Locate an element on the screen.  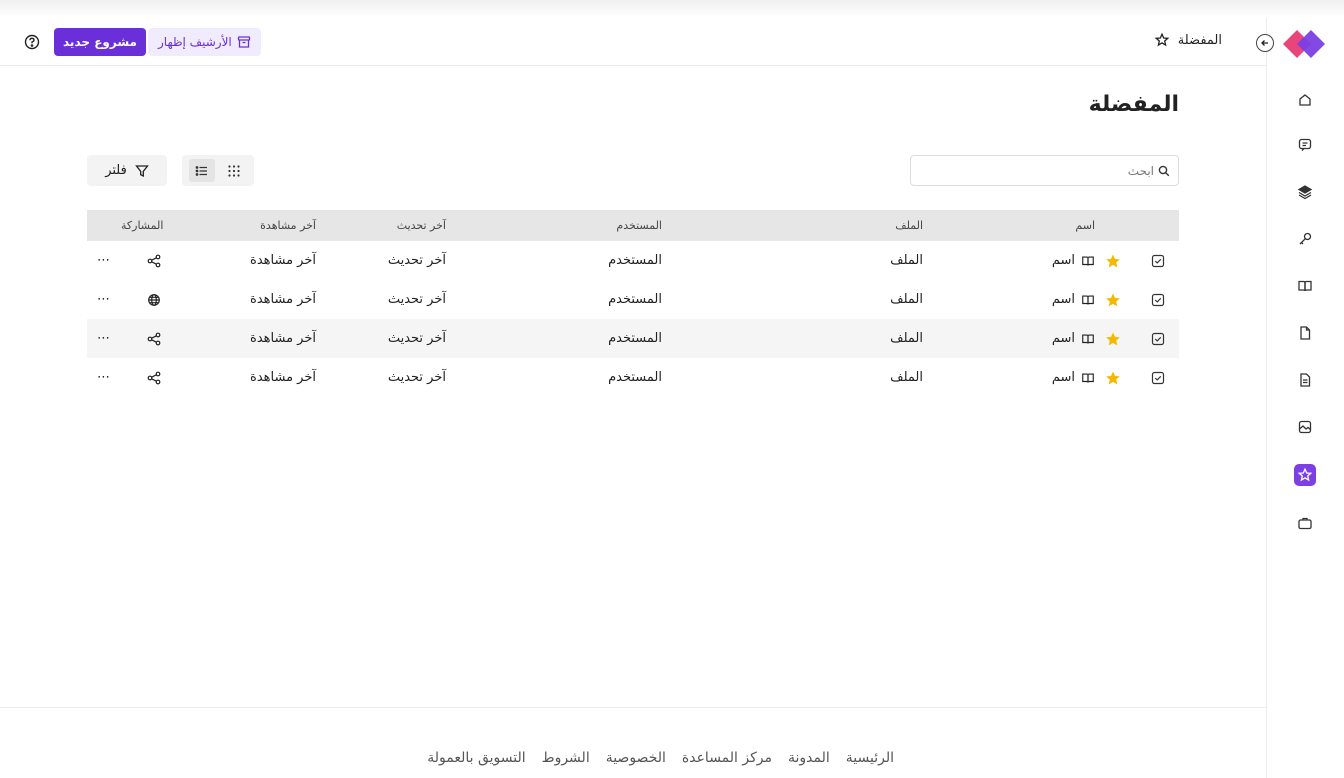
footer-link-blog: المدونة is located at coordinates (809, 758).